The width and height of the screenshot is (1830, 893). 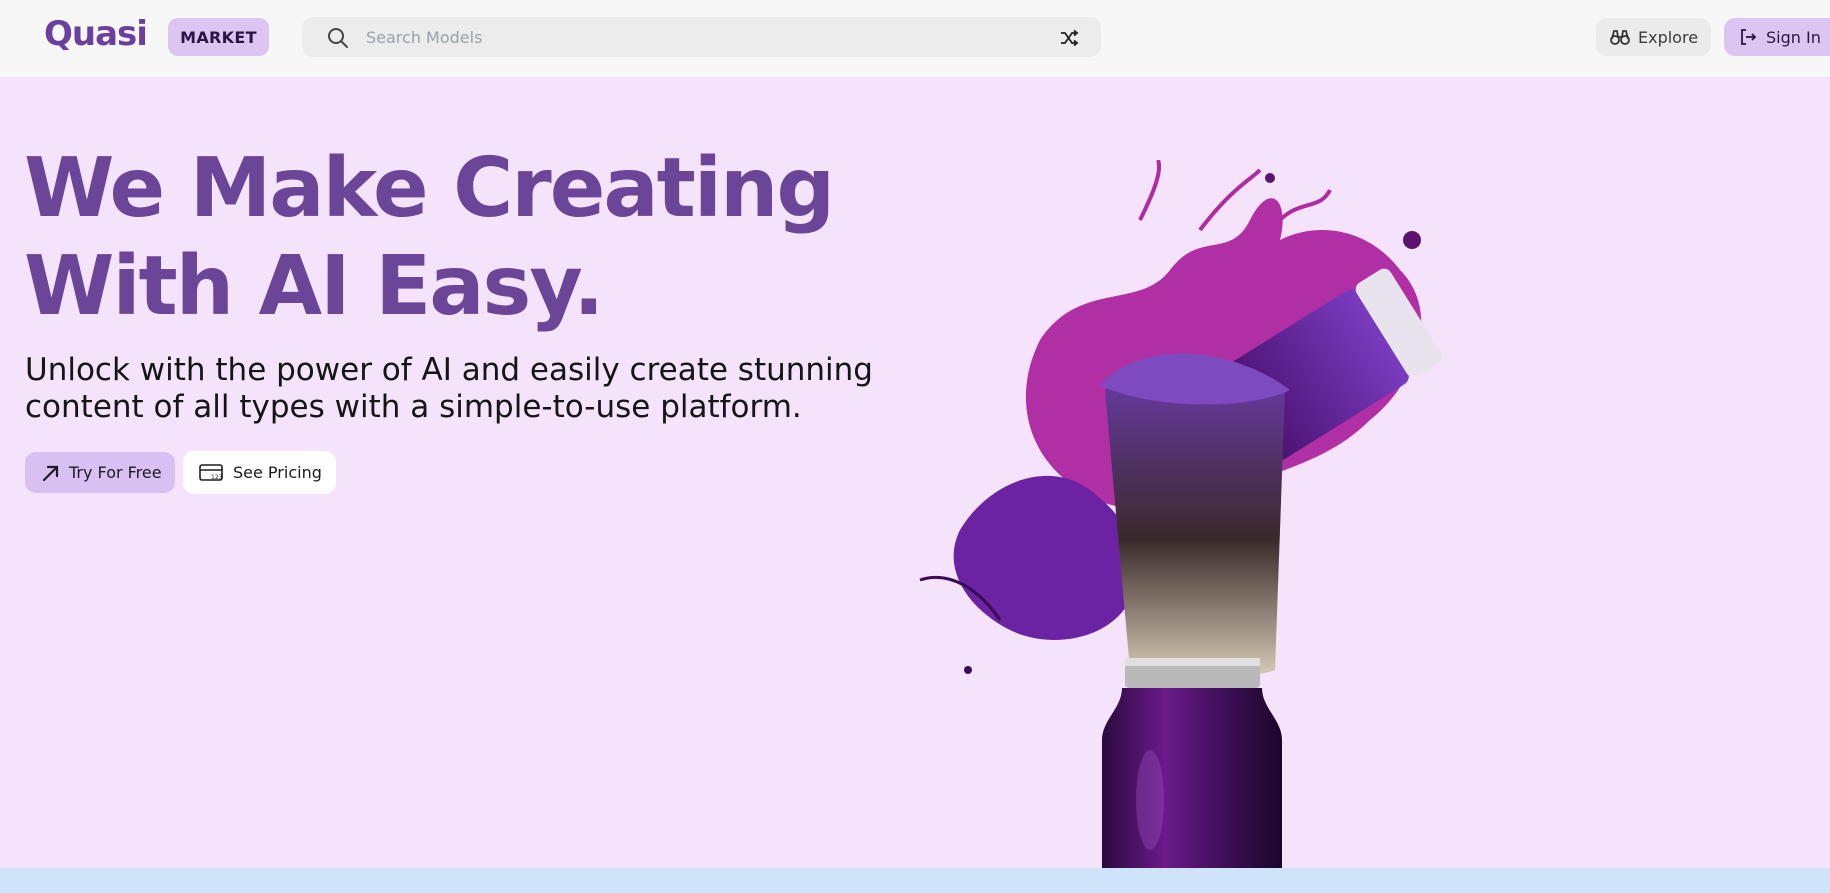 I want to click on explore-label: Explore, so click(x=1668, y=37).